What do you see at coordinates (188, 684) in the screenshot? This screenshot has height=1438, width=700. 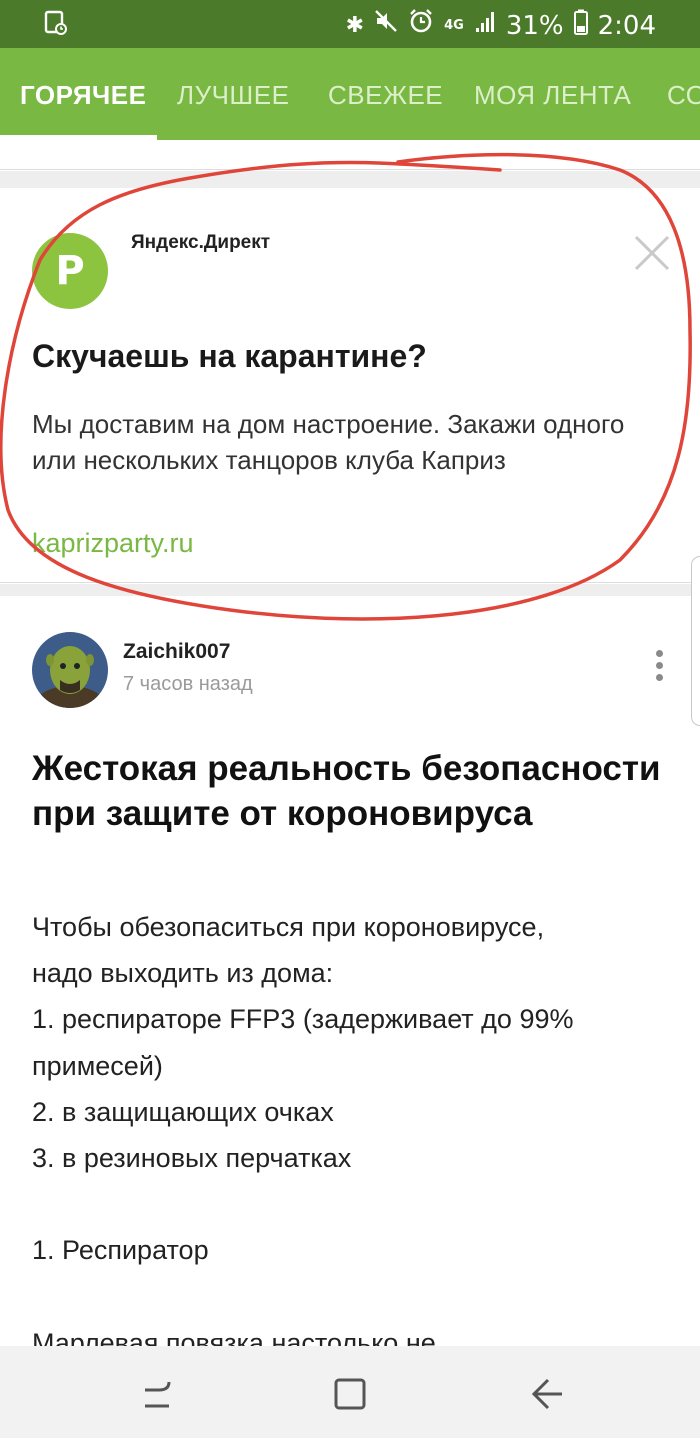 I see `post-time: 7 часов назад` at bounding box center [188, 684].